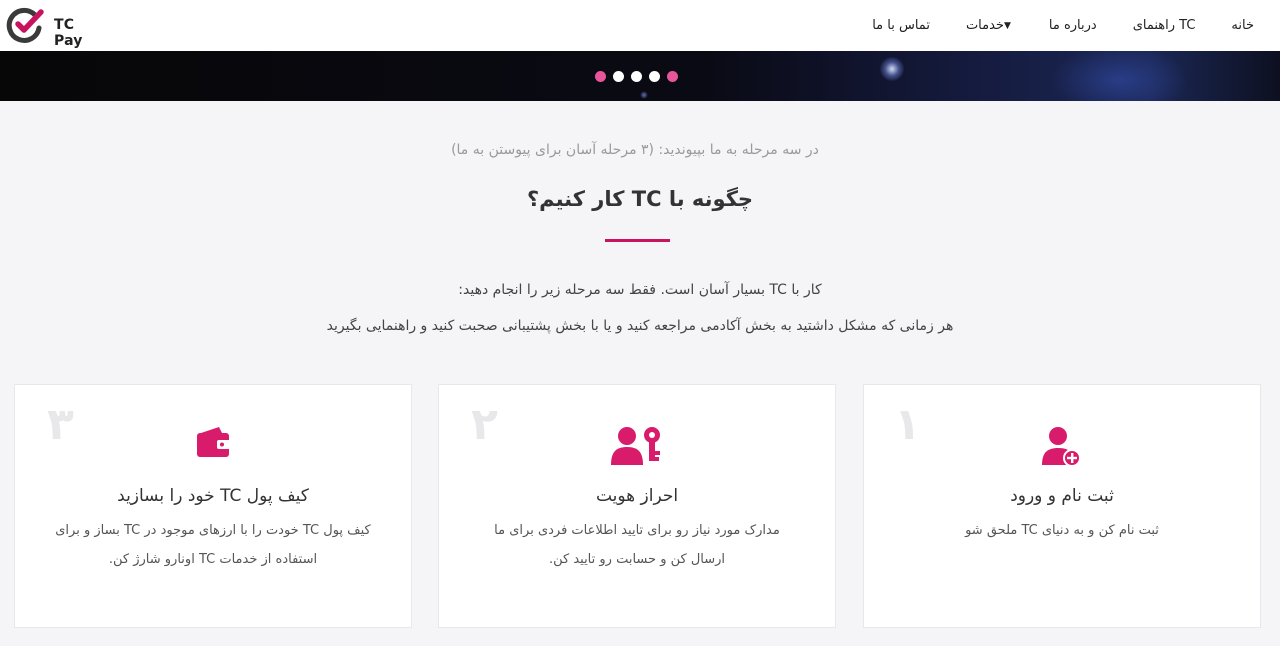  I want to click on nav-item-tc-guide: راهنمای TC, so click(1164, 25).